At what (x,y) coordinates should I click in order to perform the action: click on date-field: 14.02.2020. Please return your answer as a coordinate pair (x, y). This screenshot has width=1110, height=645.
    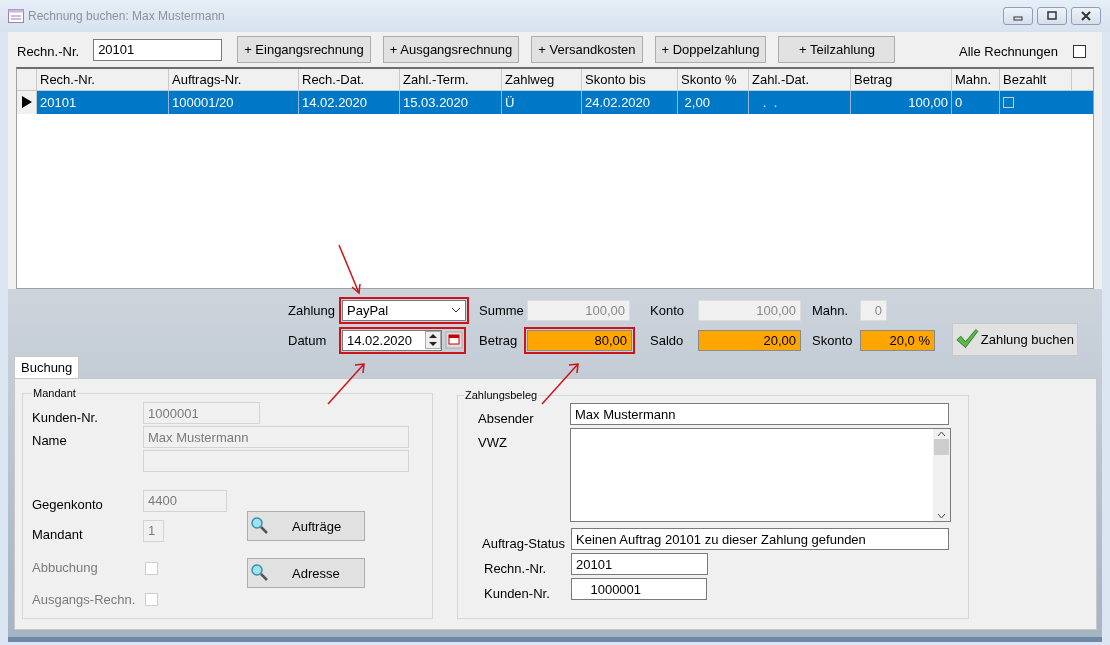
    Looking at the image, I should click on (392, 340).